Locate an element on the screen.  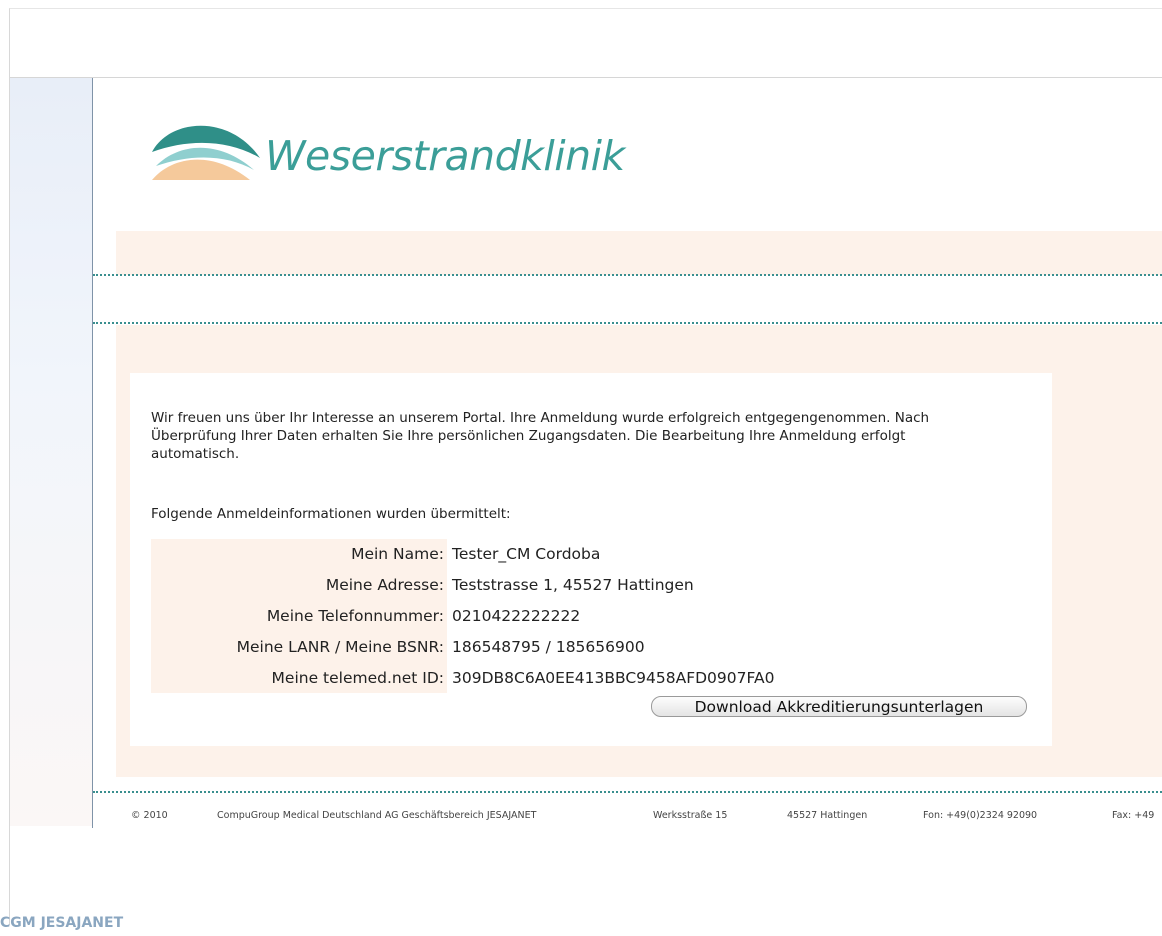
footer-street: Werksstraße 15 is located at coordinates (690, 815).